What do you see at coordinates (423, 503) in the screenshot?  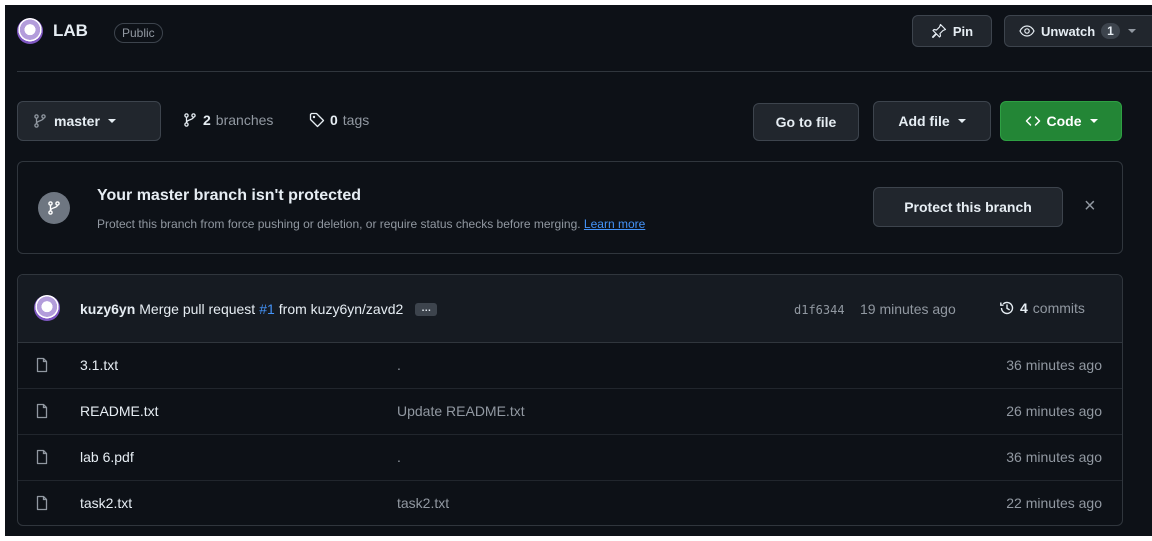 I see `file-commit-message: task2.txt` at bounding box center [423, 503].